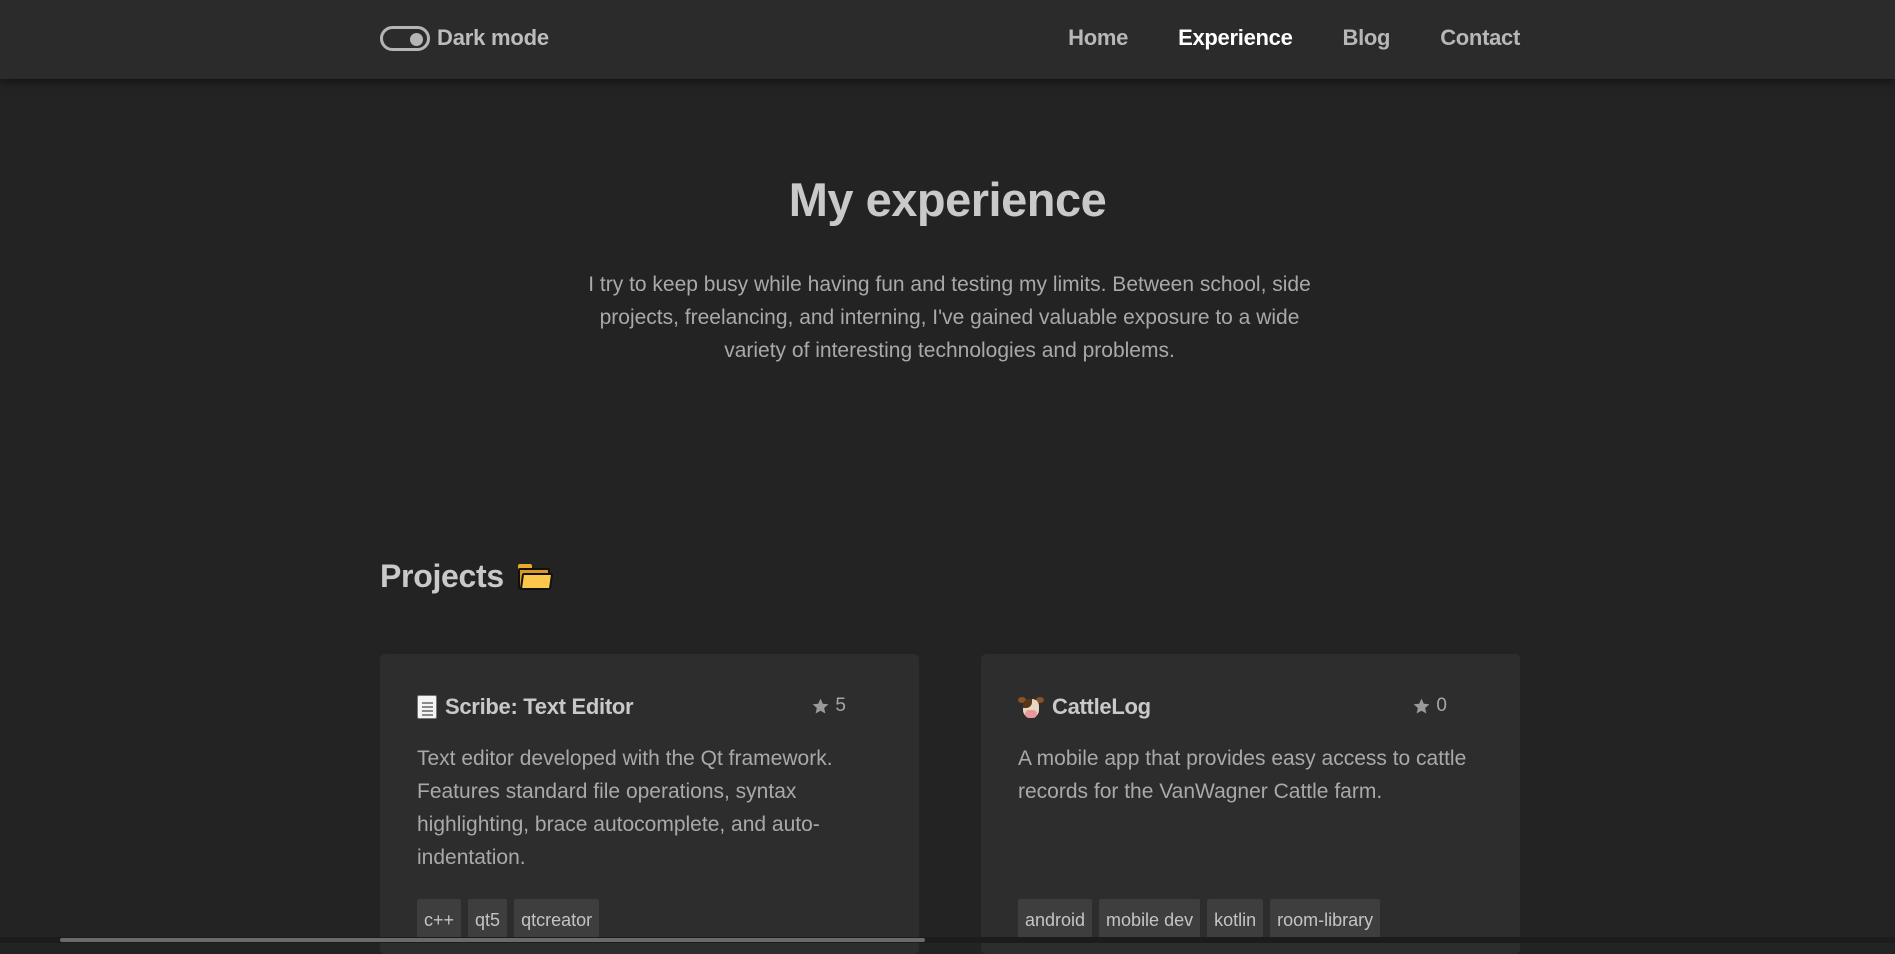 This screenshot has height=954, width=1895. Describe the element at coordinates (511, 920) in the screenshot. I see `tag-list: c++ qt5 qtcreator` at that location.